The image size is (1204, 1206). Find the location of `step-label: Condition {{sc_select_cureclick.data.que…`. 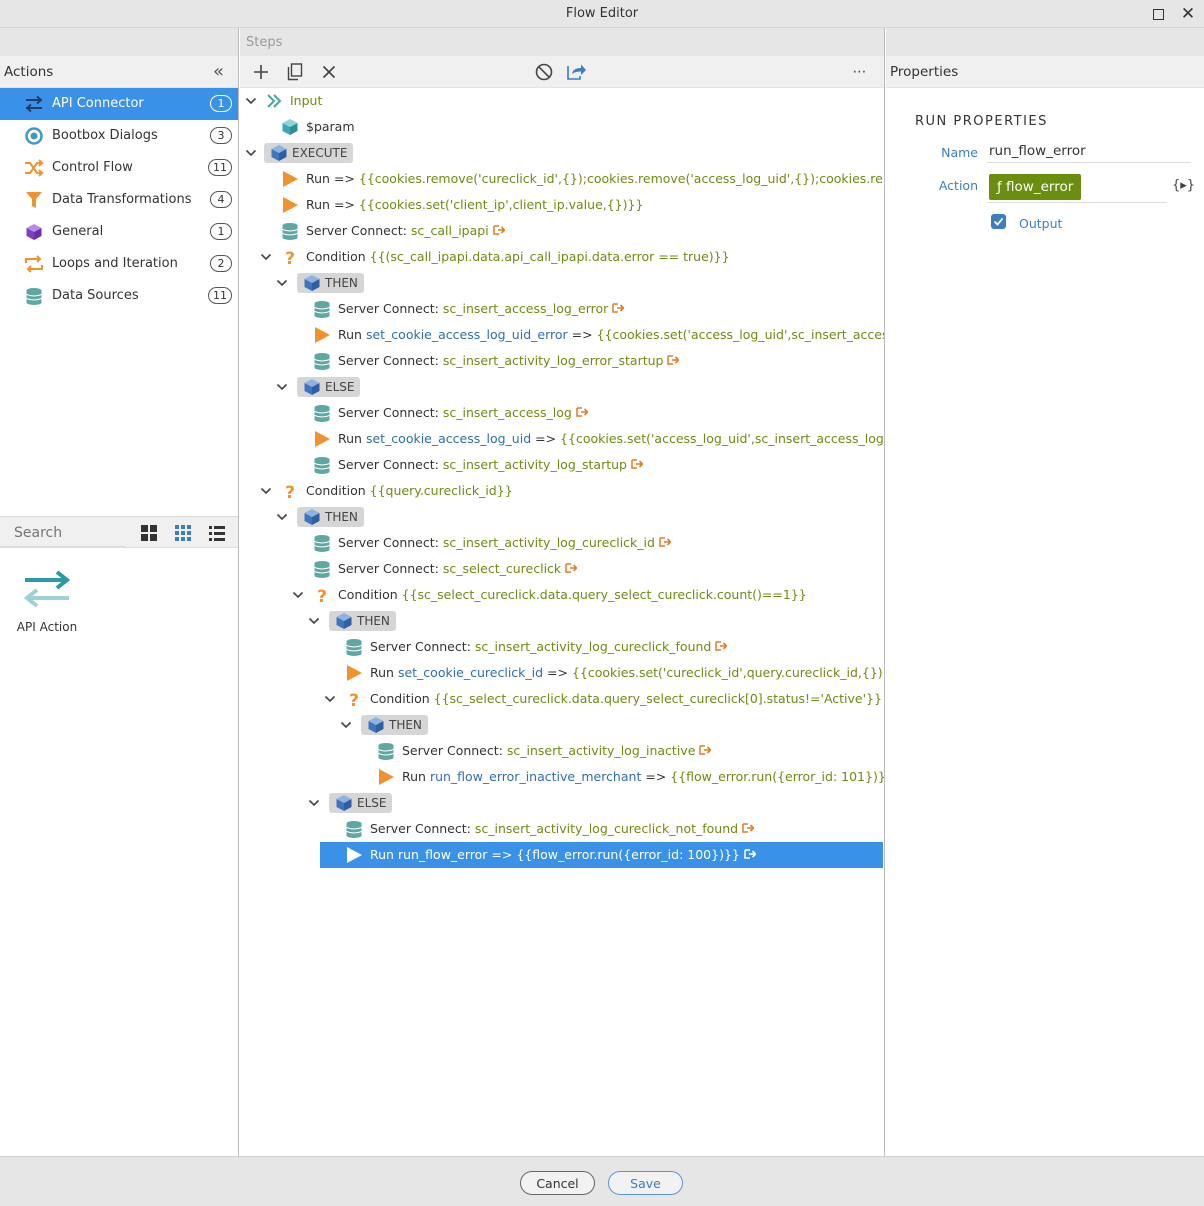

step-label: Condition {{sc_select_cureclick.data.que… is located at coordinates (626, 698).